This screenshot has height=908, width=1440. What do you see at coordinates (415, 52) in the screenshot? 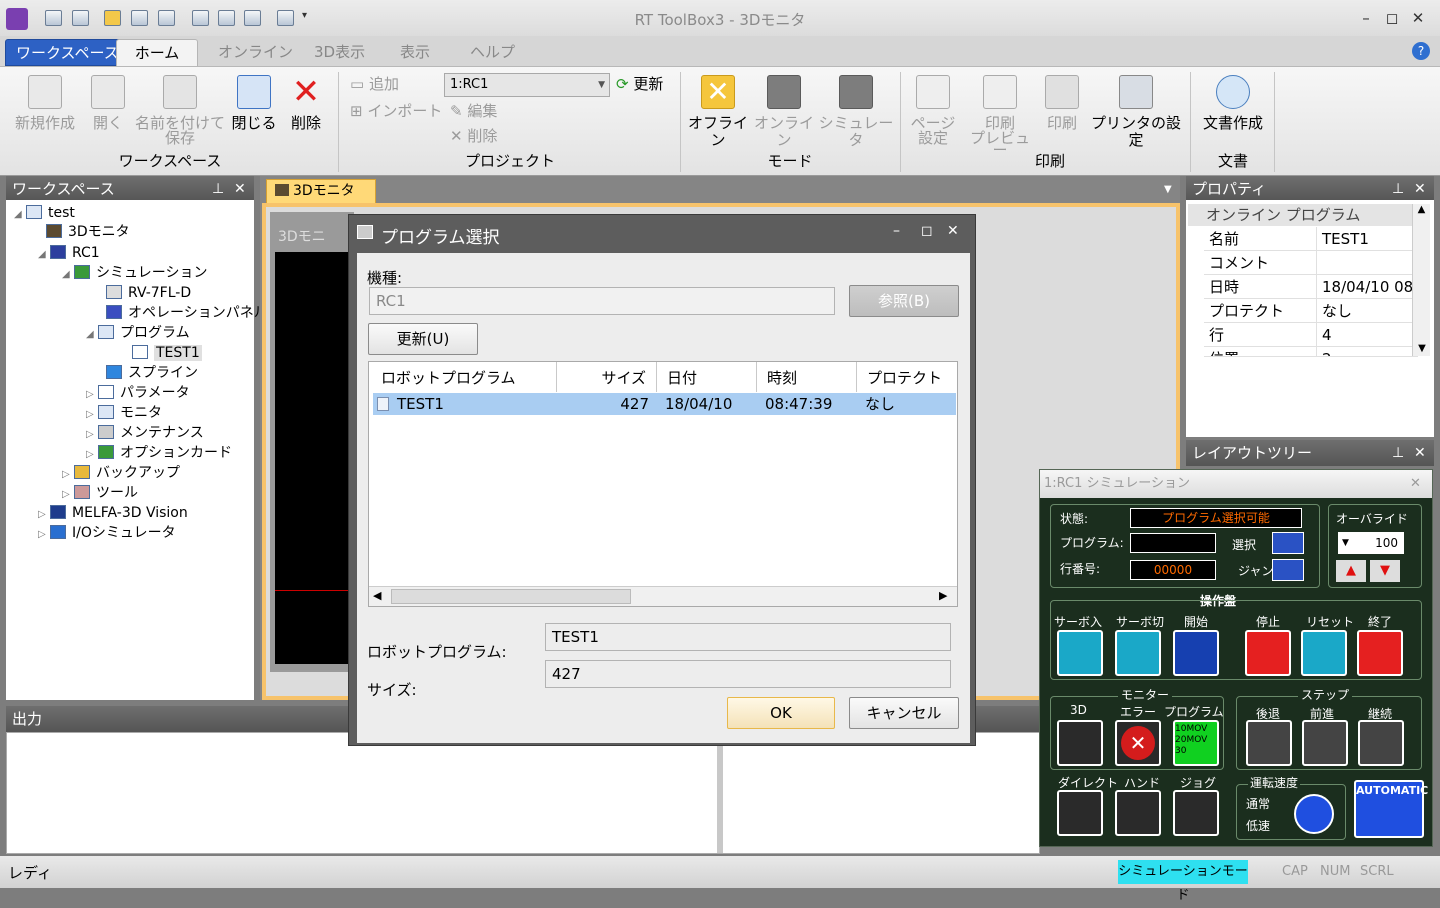
I see `tab-view: 表示` at bounding box center [415, 52].